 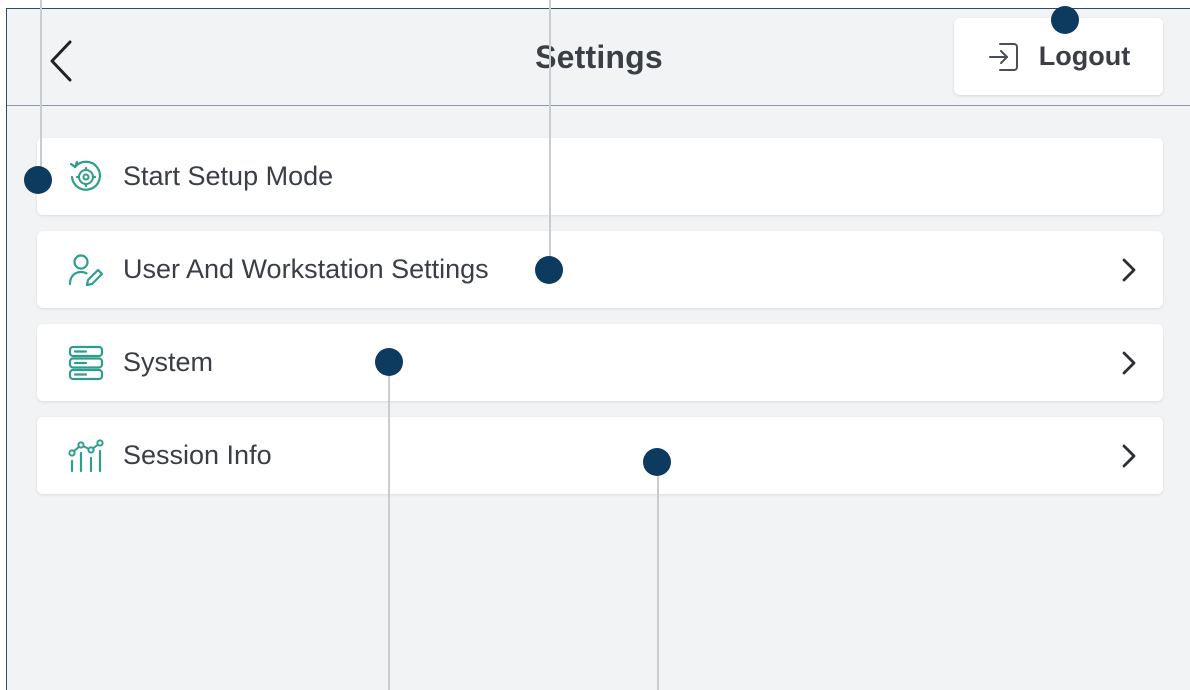 What do you see at coordinates (600, 362) in the screenshot?
I see `menu-item-system: System` at bounding box center [600, 362].